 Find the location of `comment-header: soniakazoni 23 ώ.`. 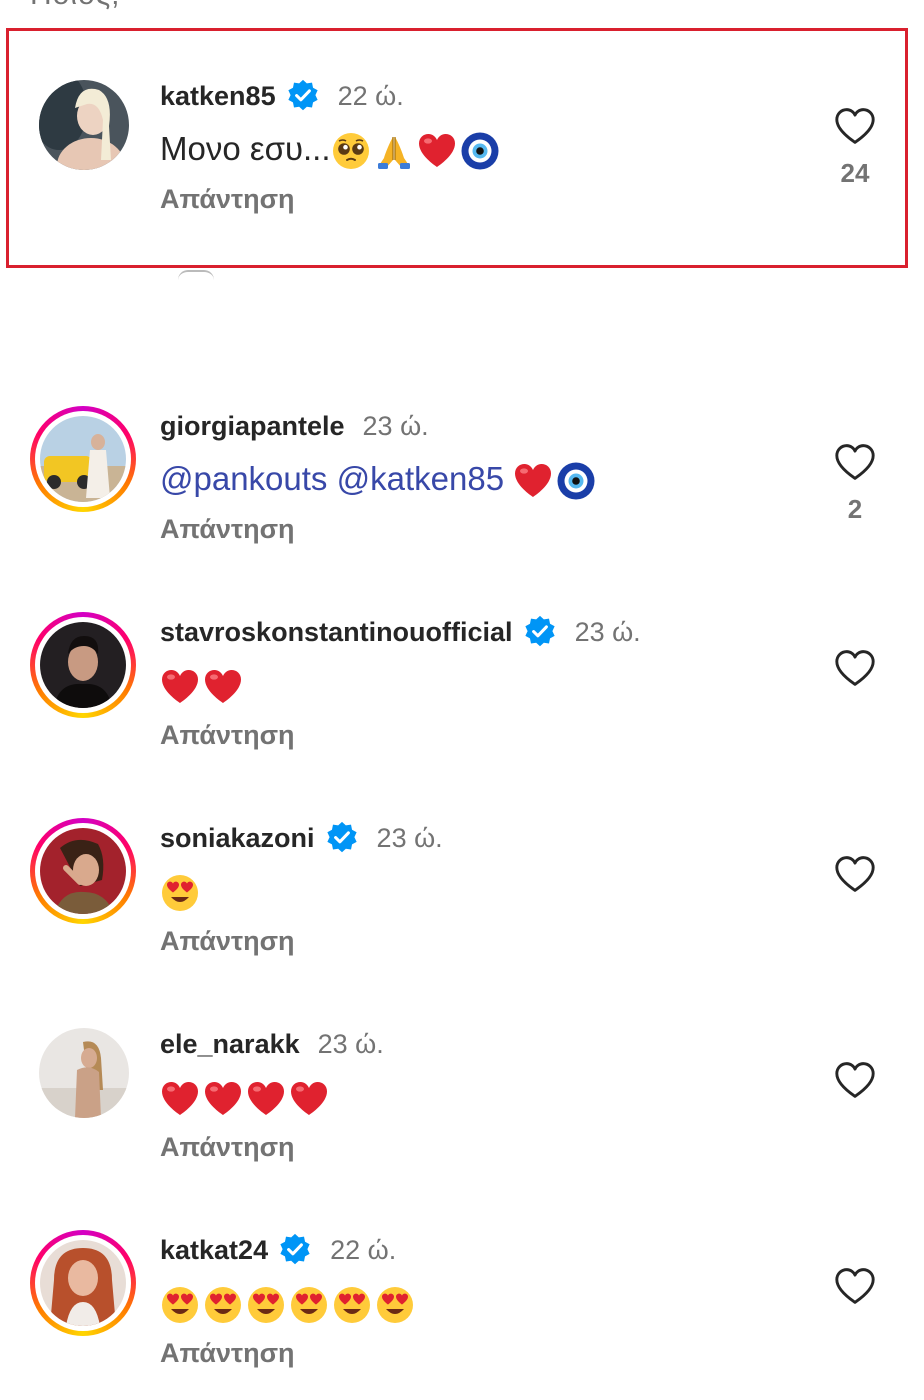

comment-header: soniakazoni 23 ώ. is located at coordinates (301, 838).